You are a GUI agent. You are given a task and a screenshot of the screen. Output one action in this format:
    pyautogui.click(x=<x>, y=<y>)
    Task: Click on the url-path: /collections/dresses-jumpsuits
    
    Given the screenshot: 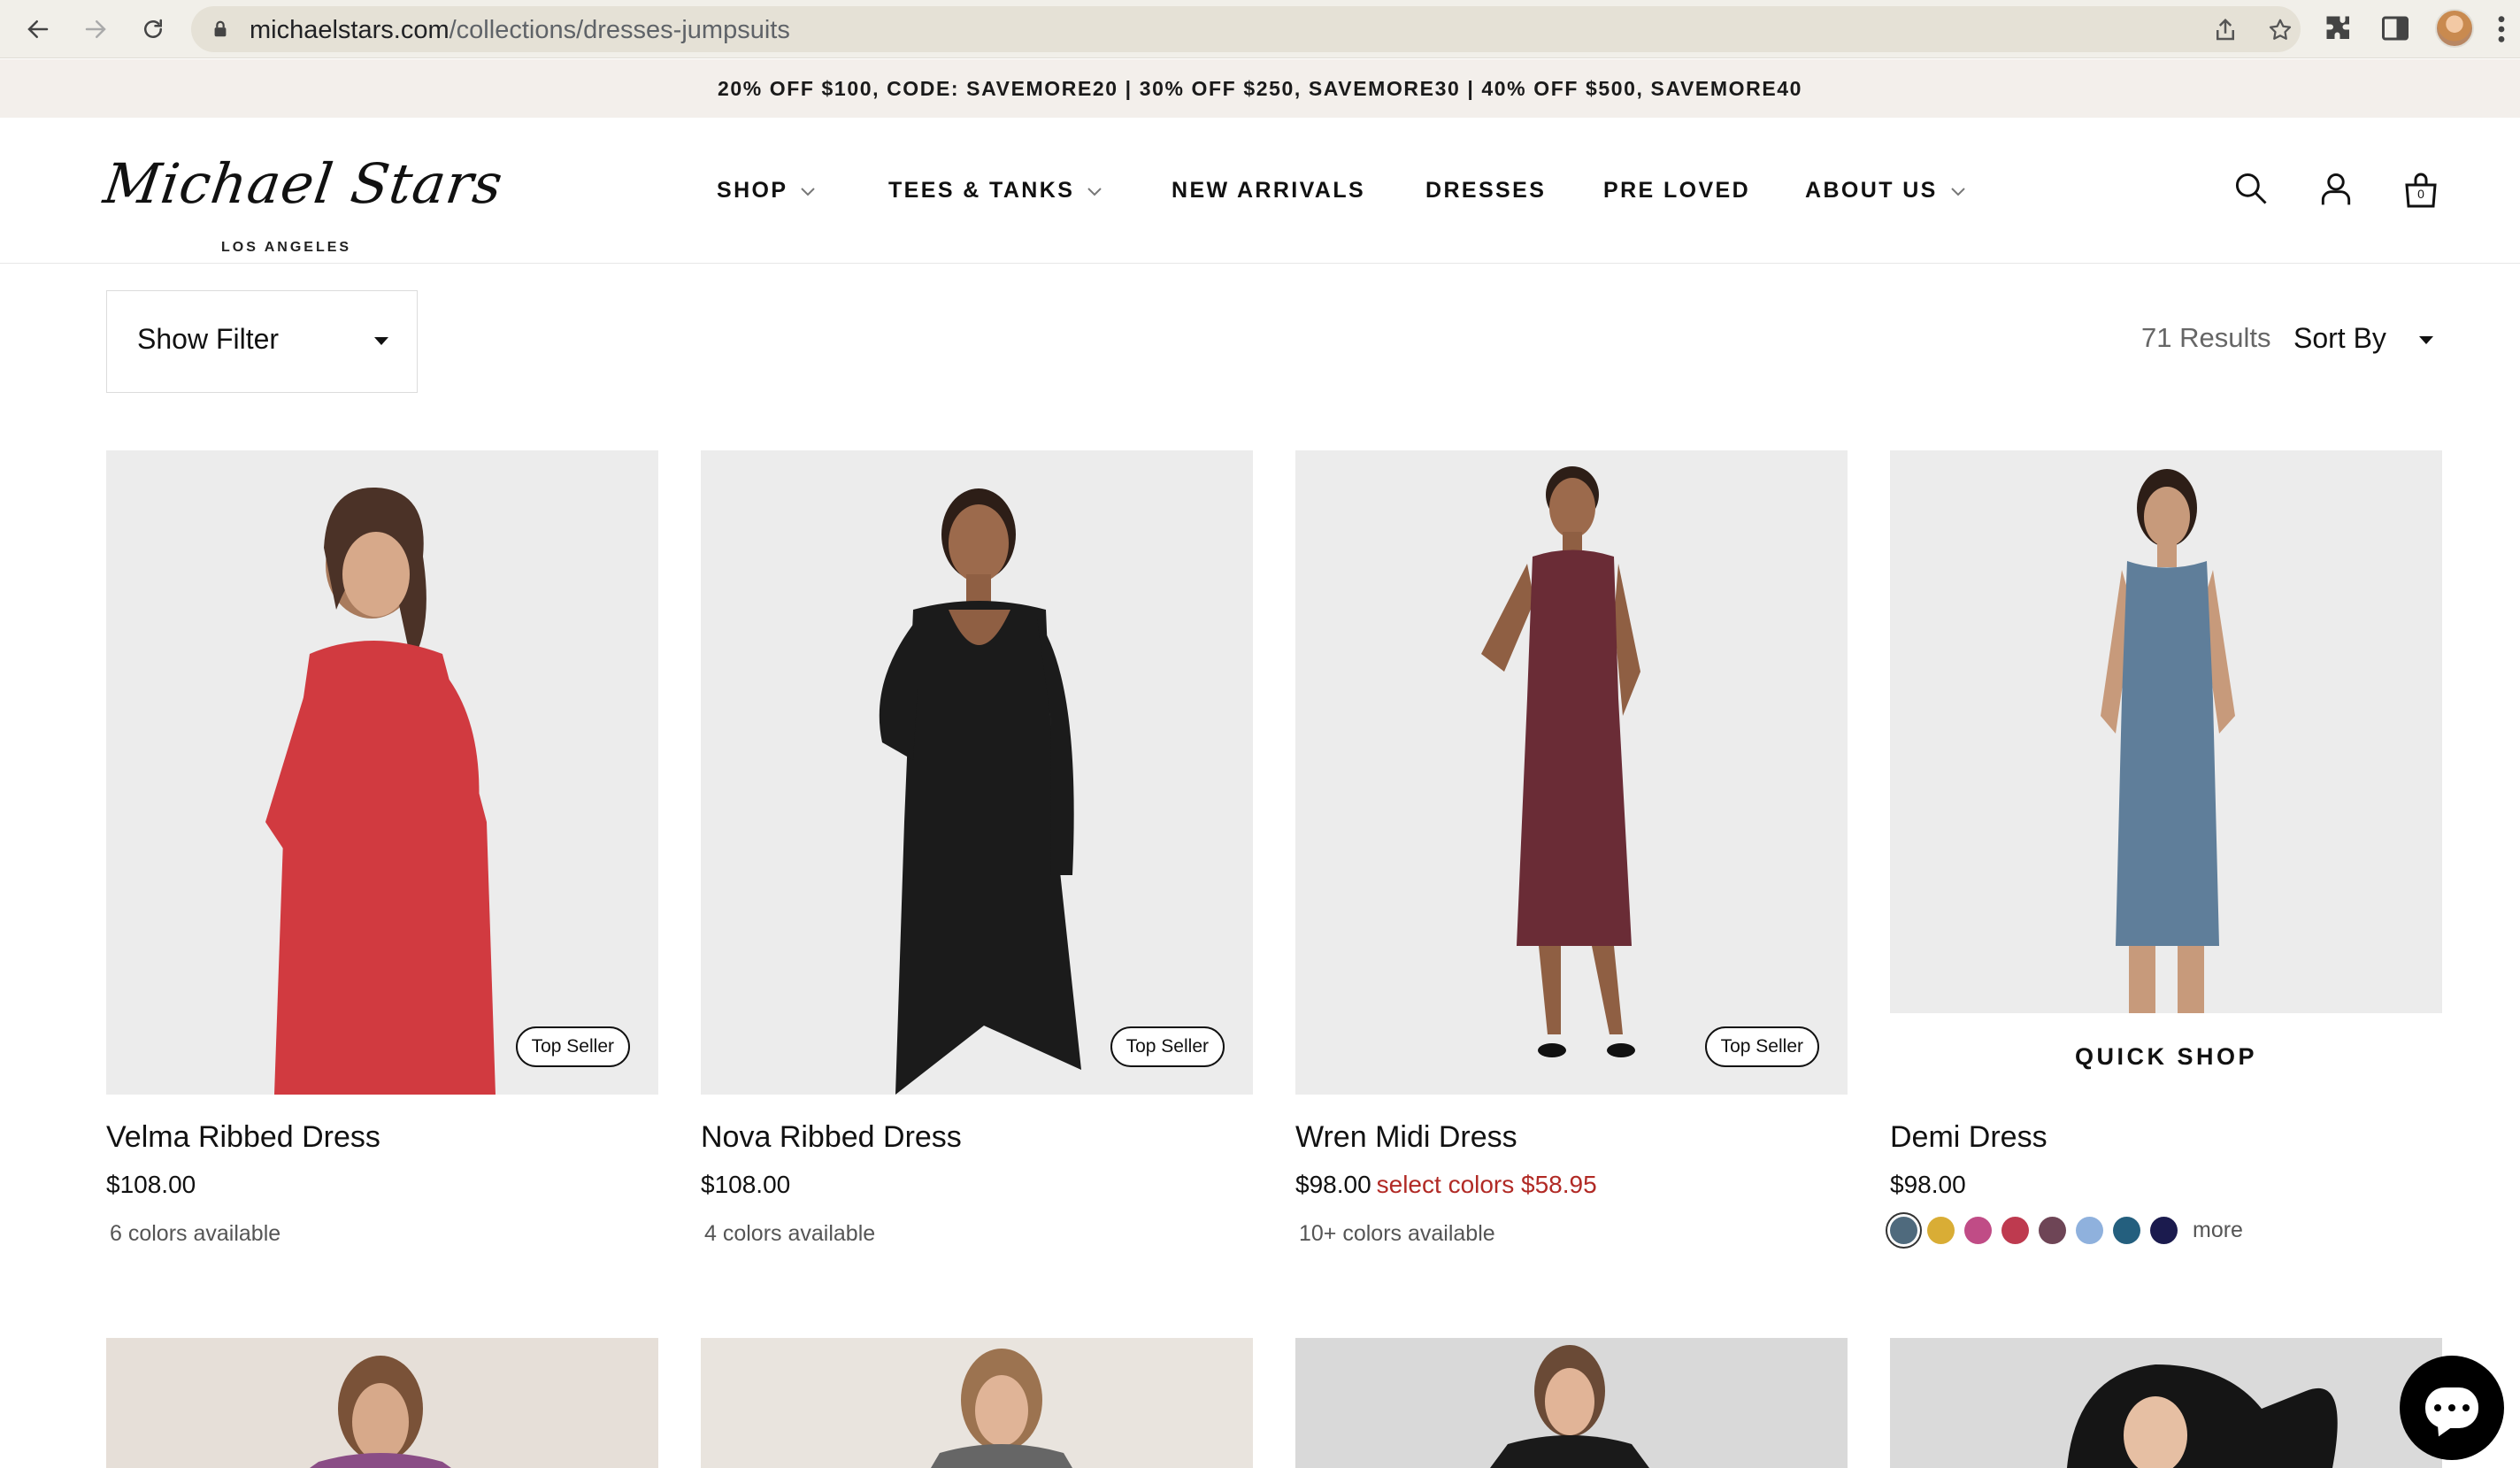 What is the action you would take?
    pyautogui.click(x=619, y=30)
    